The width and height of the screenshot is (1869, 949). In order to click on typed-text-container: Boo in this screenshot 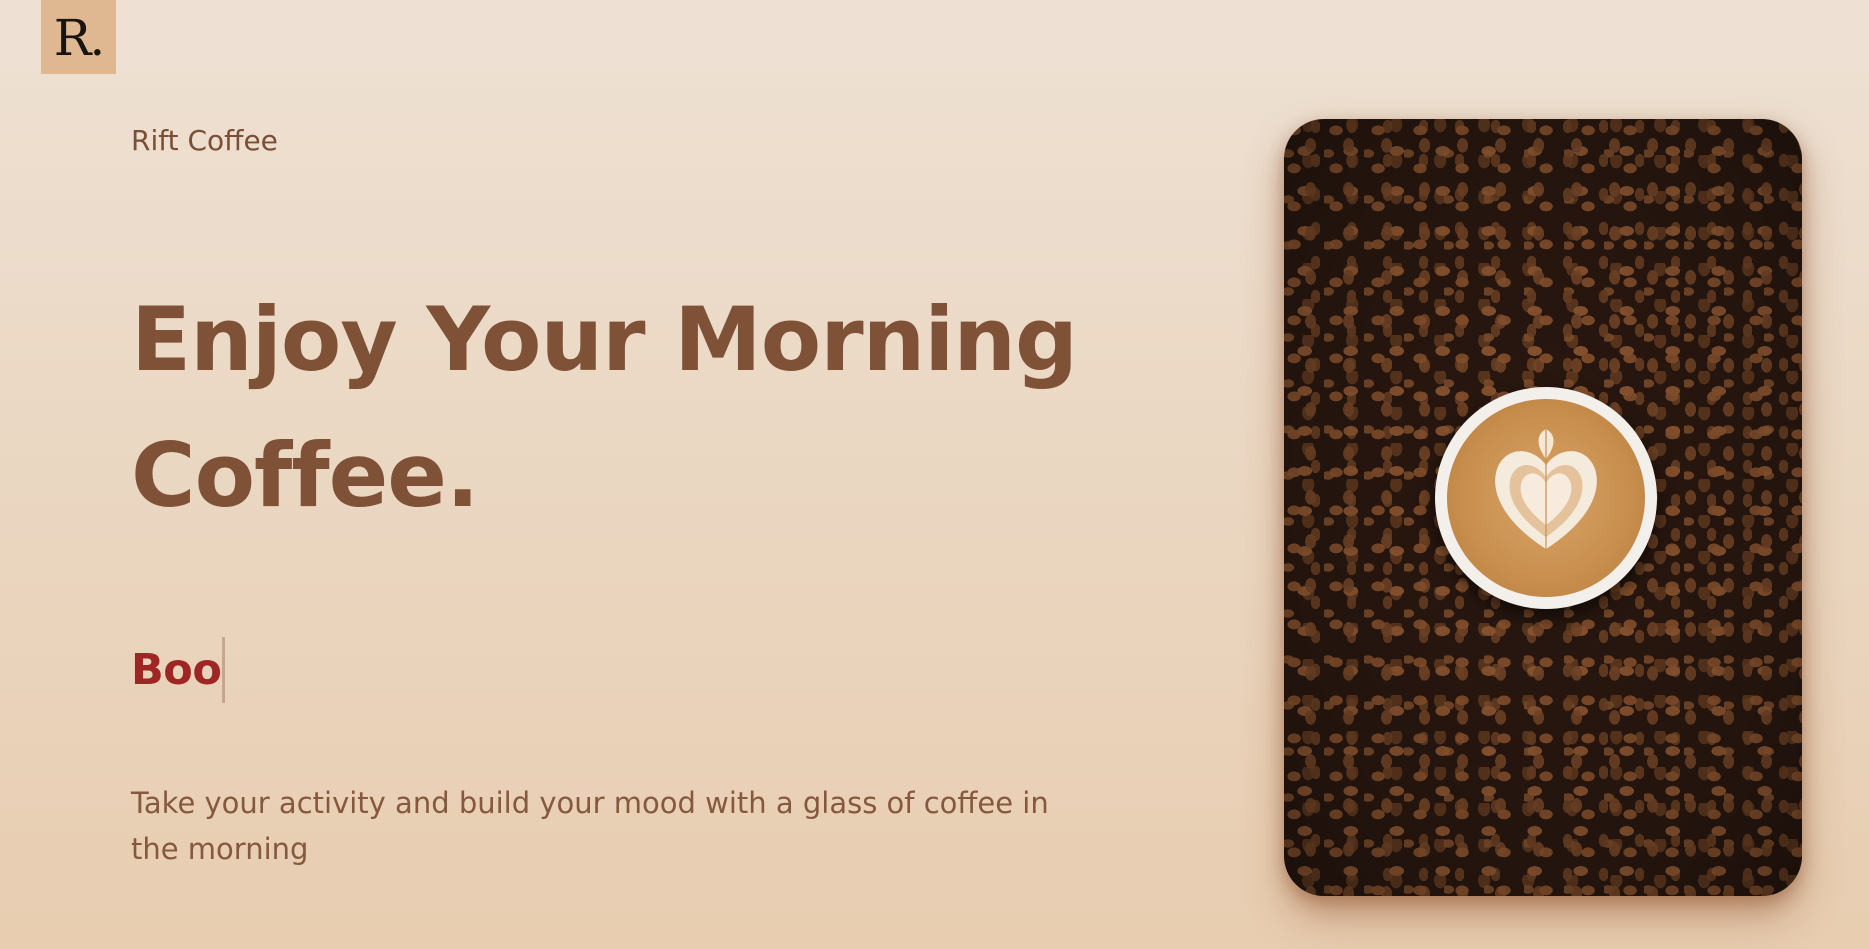, I will do `click(178, 670)`.